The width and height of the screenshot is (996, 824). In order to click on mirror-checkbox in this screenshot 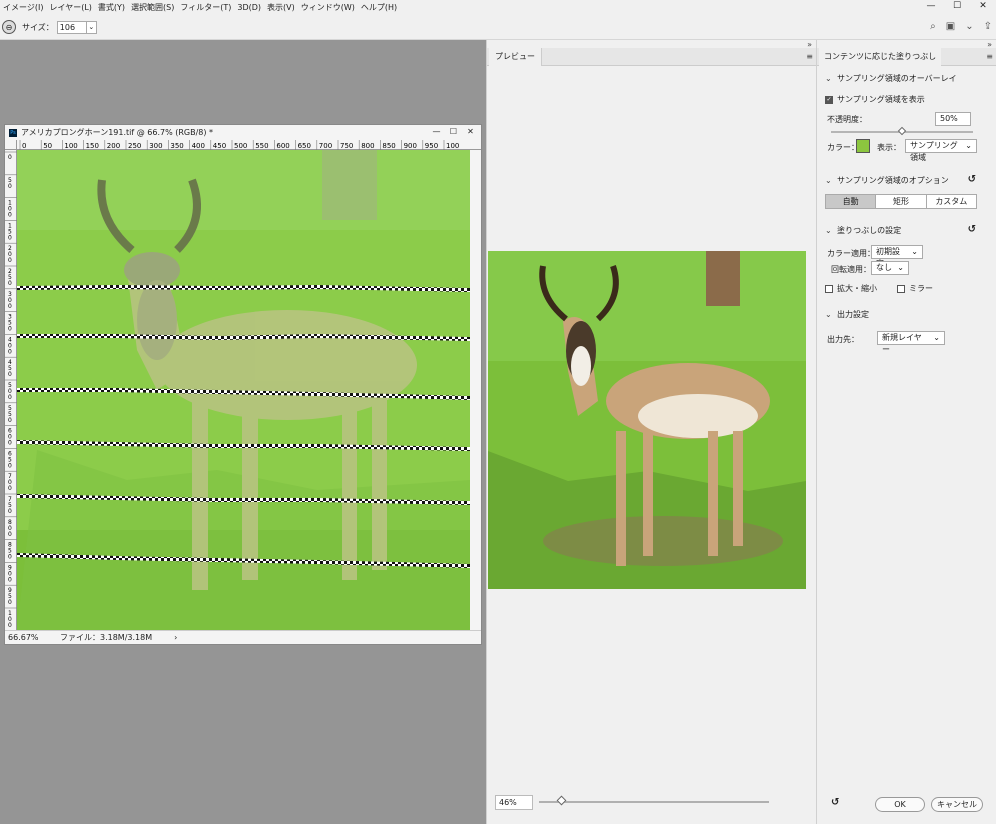, I will do `click(901, 288)`.